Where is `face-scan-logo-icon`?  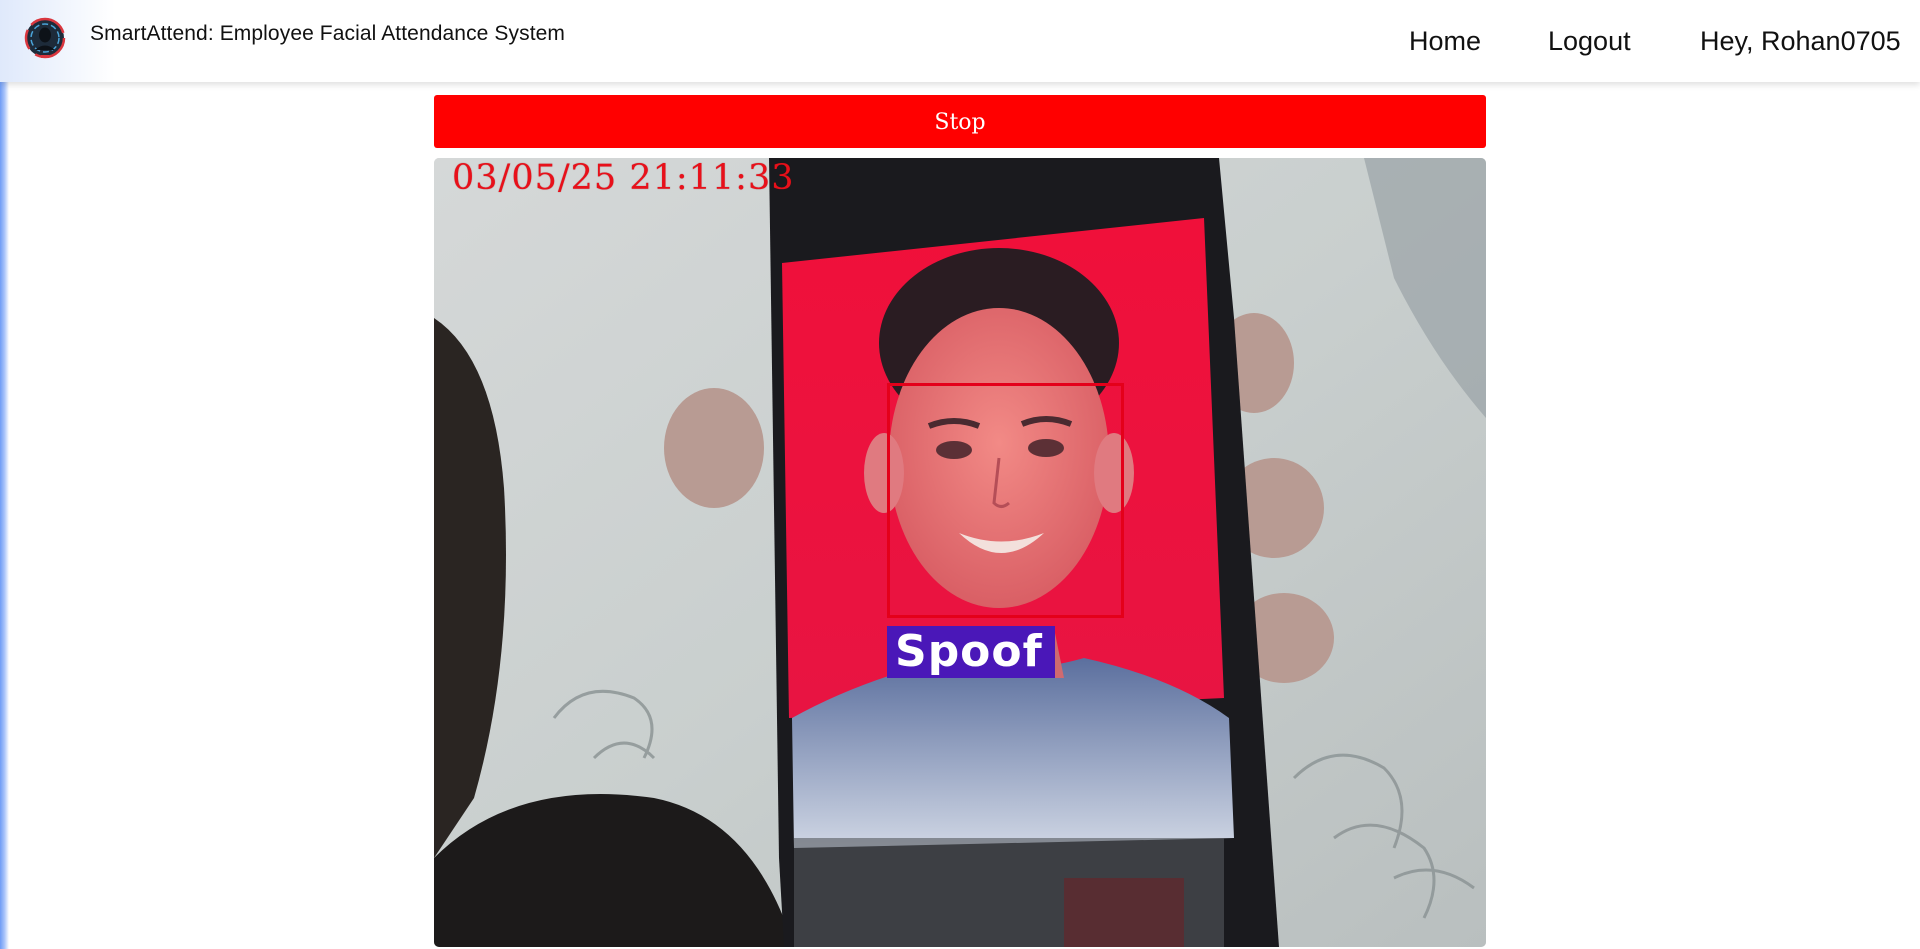
face-scan-logo-icon is located at coordinates (45, 38).